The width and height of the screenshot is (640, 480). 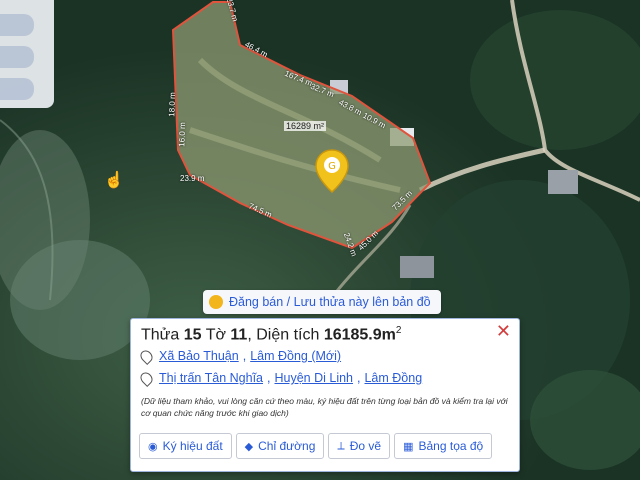 What do you see at coordinates (365, 446) in the screenshot?
I see `button-label: Đo vẽ` at bounding box center [365, 446].